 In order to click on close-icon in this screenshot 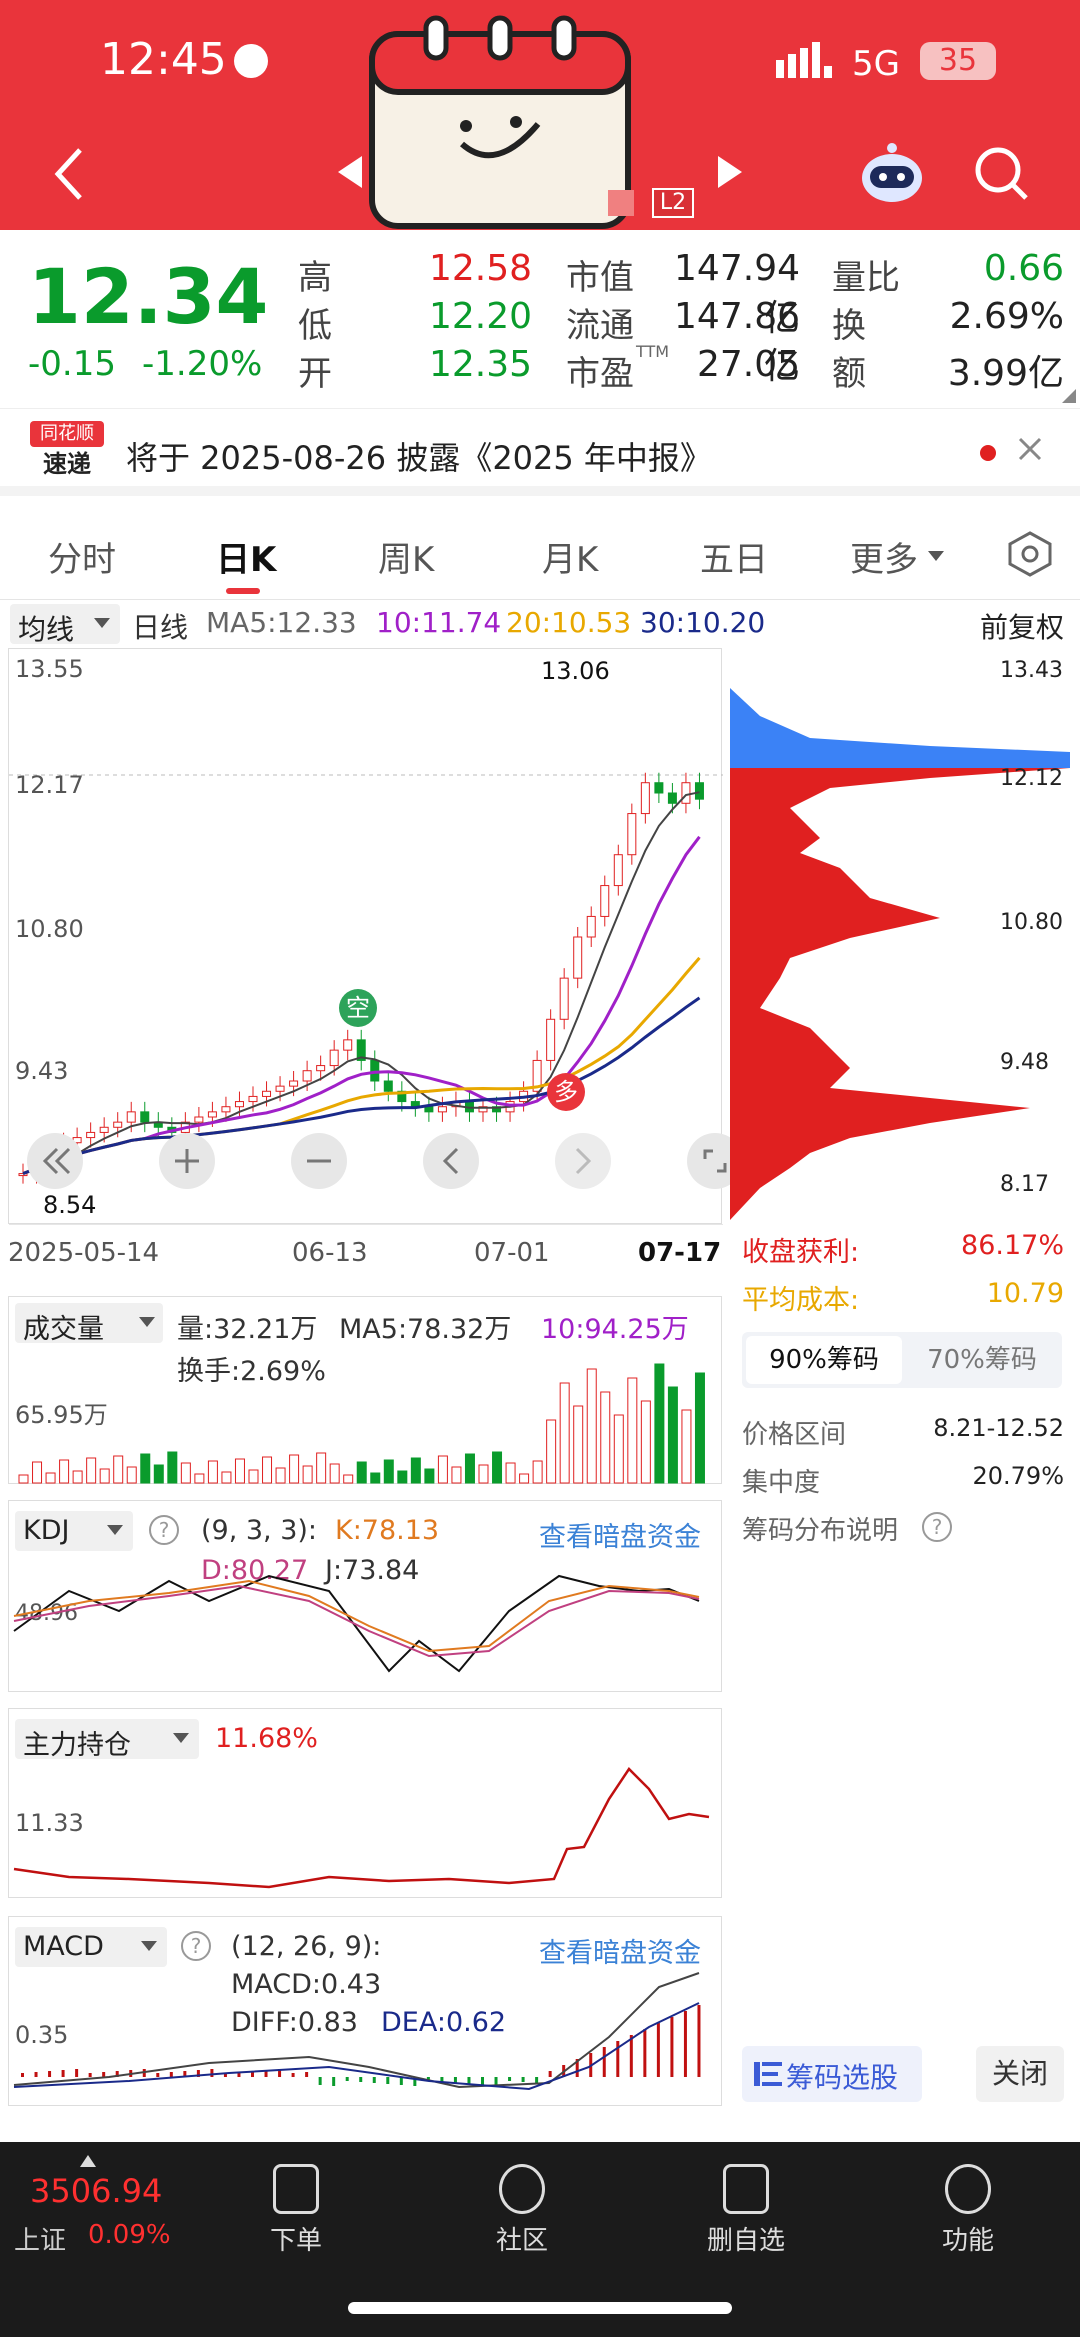, I will do `click(1030, 449)`.